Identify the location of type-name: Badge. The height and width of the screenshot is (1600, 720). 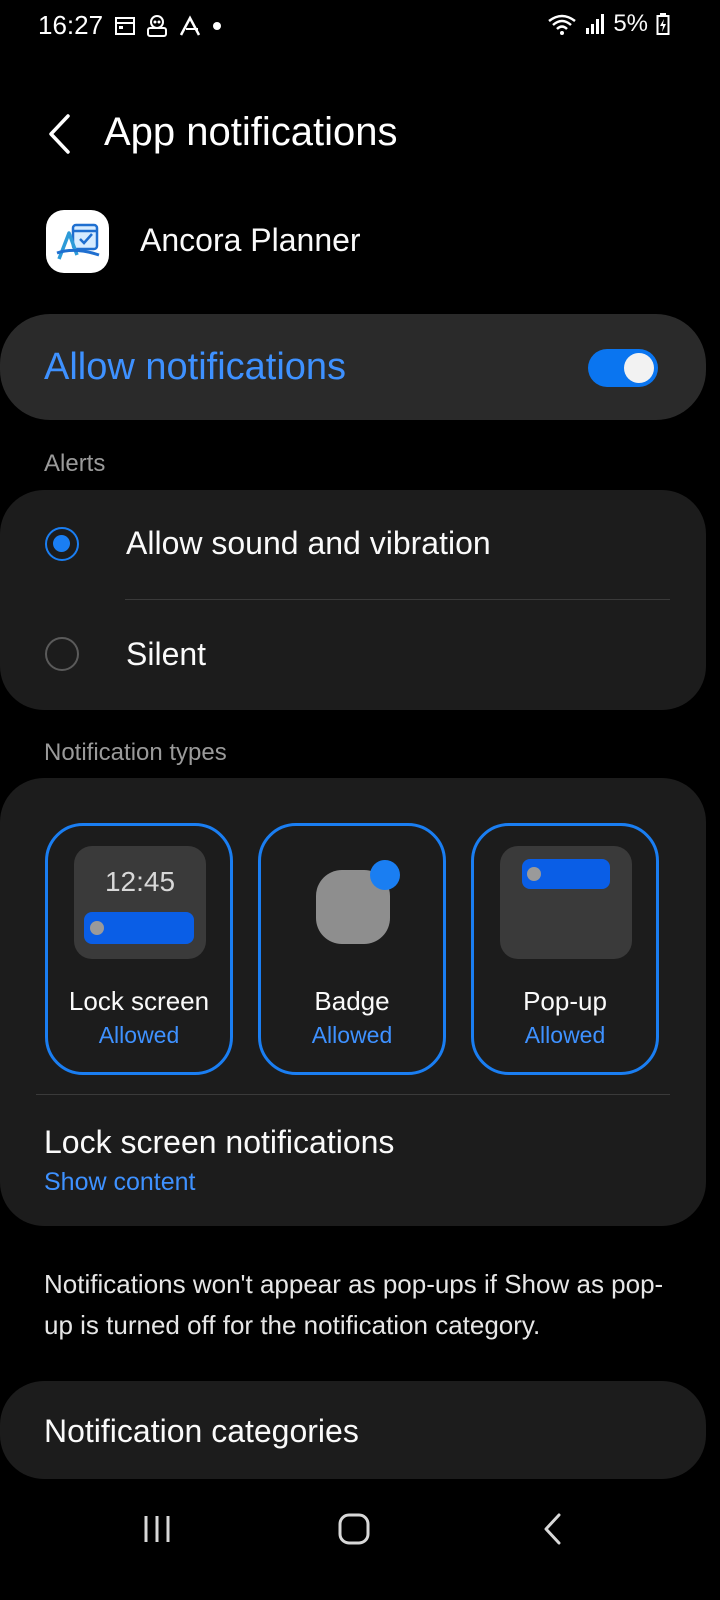
(352, 1001).